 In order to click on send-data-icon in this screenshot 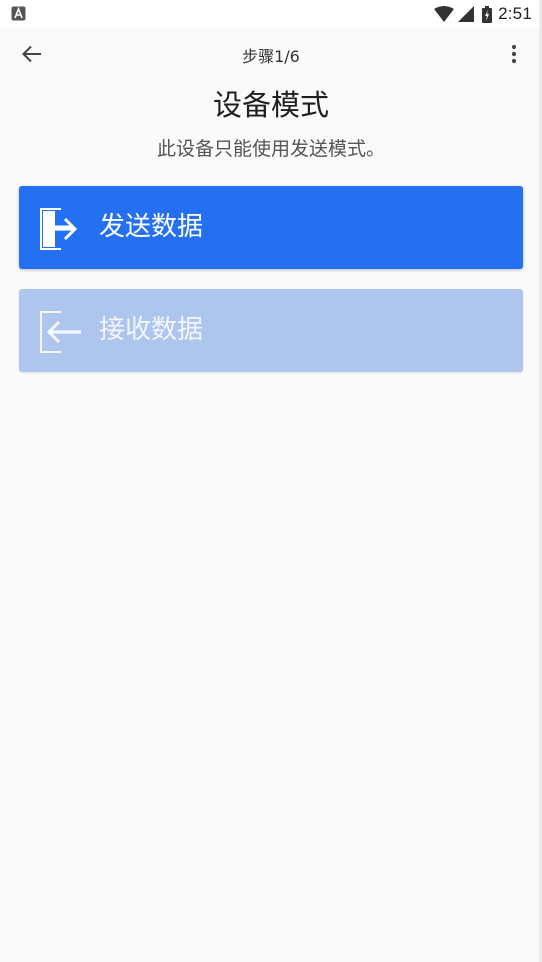, I will do `click(59, 229)`.